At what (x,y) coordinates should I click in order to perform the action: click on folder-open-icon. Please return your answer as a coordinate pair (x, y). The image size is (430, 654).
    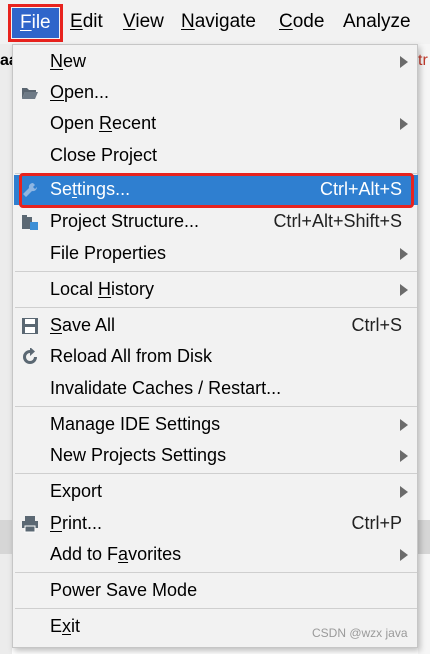
    Looking at the image, I should click on (30, 93).